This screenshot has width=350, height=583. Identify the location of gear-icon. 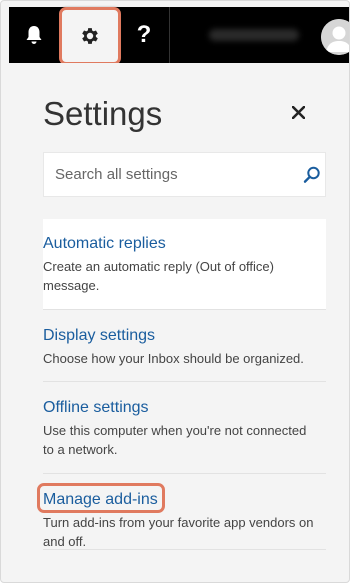
(90, 36).